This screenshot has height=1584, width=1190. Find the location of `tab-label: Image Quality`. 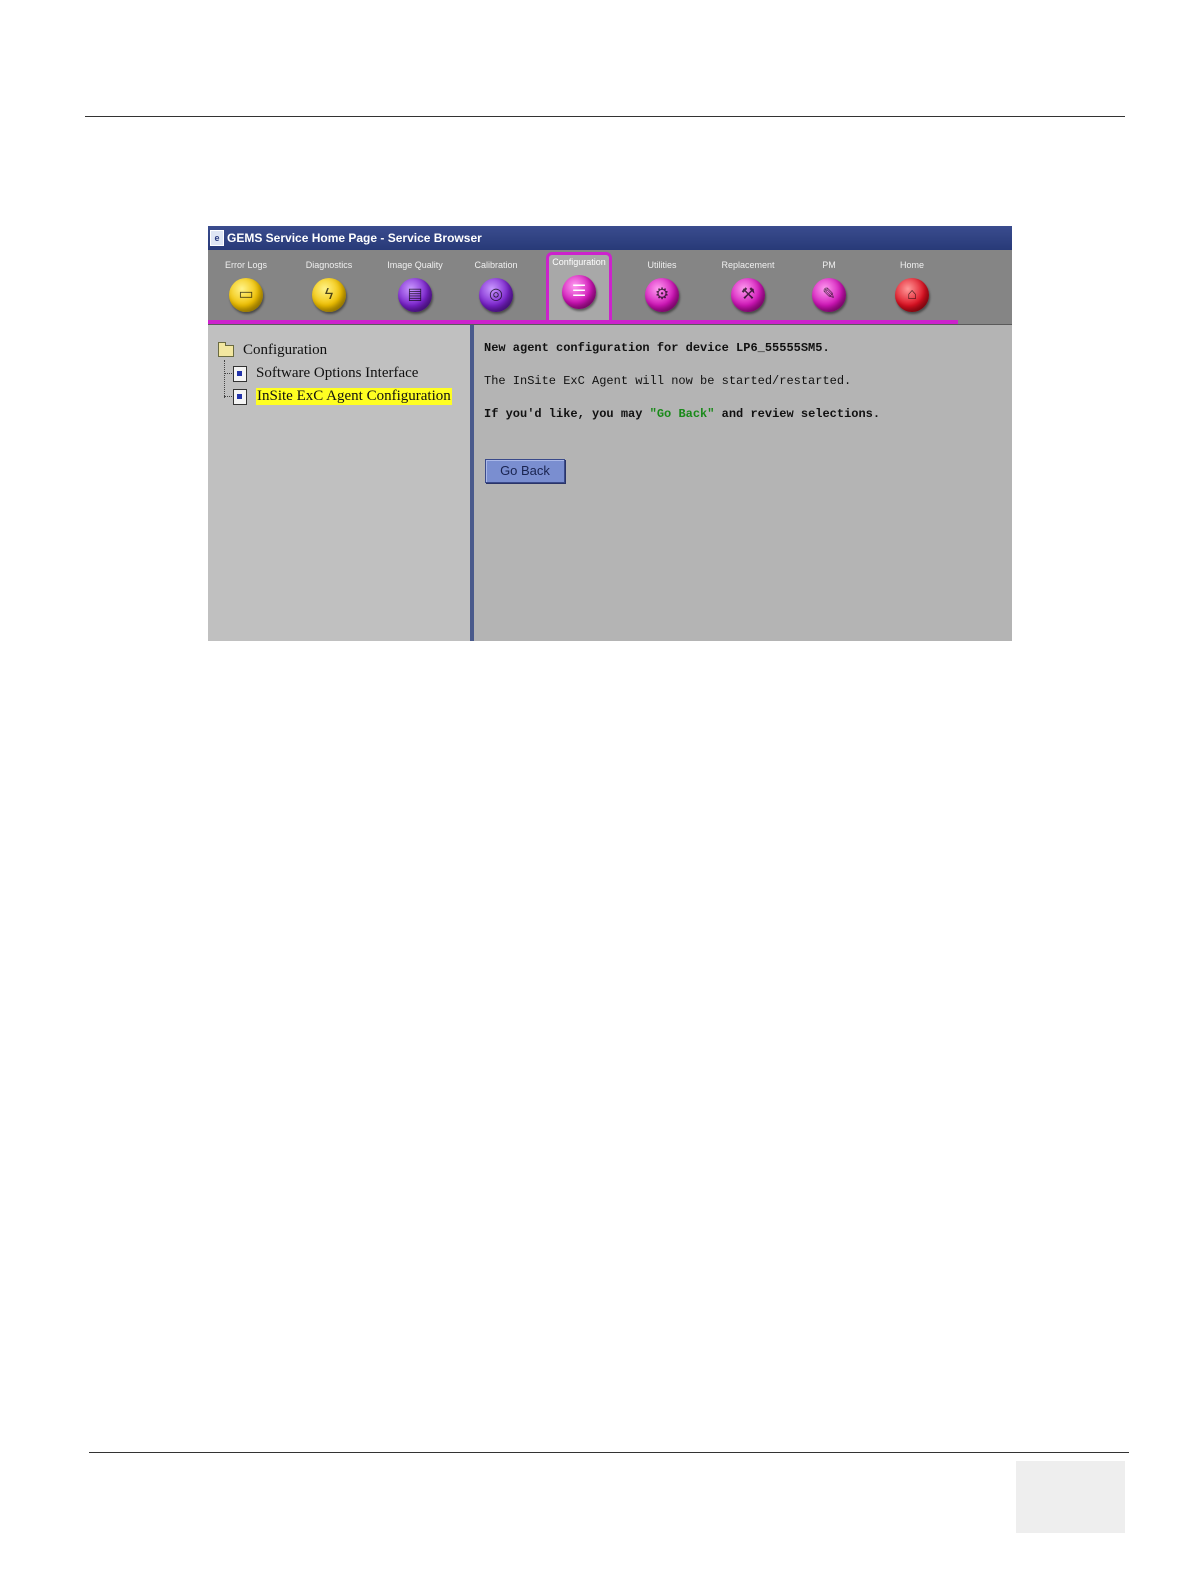

tab-label: Image Quality is located at coordinates (415, 265).